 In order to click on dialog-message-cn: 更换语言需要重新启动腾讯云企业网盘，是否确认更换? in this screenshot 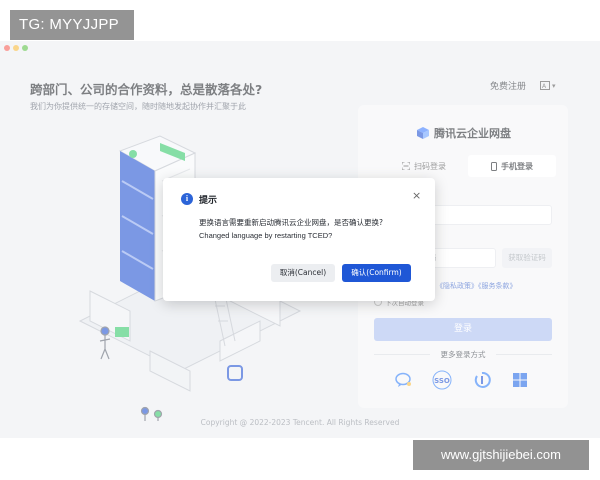, I will do `click(291, 222)`.